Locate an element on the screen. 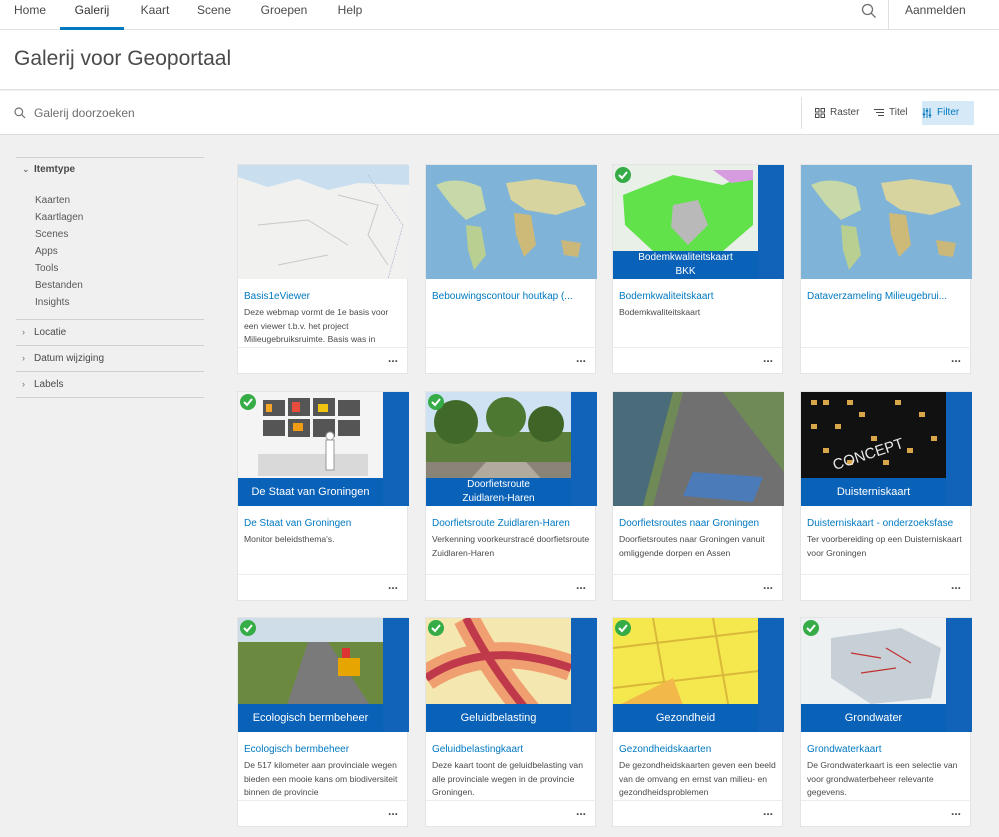  filter-option-scenes: Scenes is located at coordinates (51, 234).